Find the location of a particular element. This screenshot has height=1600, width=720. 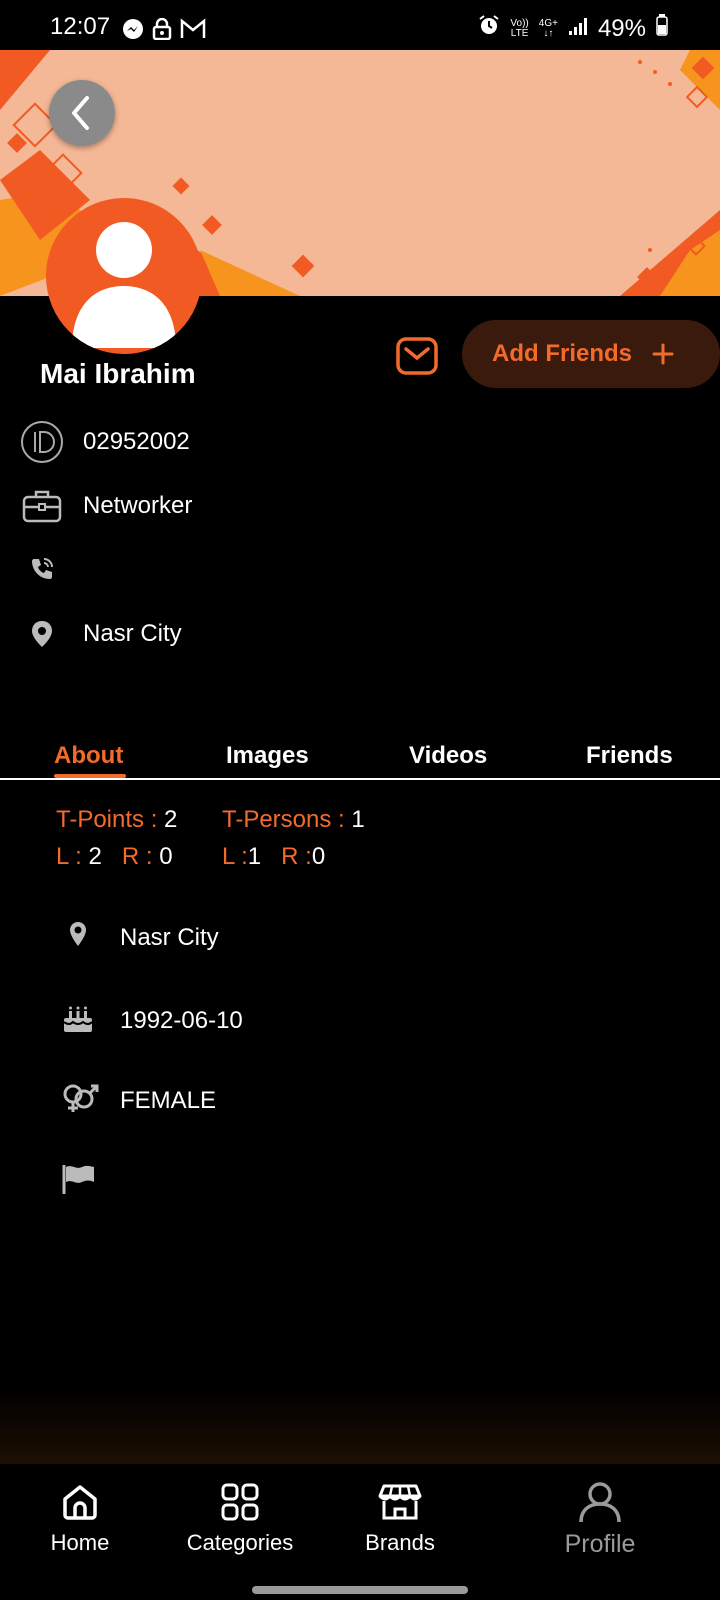

bottom-nav: Home Categories Brands Profile is located at coordinates (360, 1532).